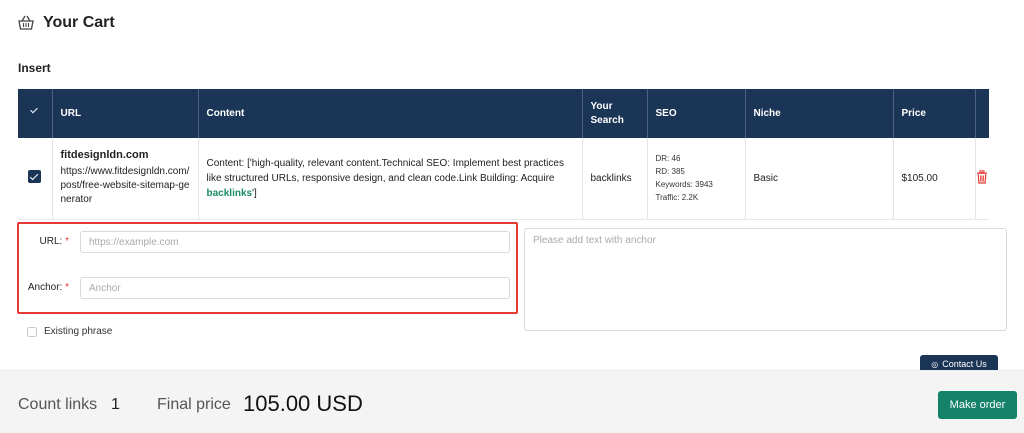  Describe the element at coordinates (684, 185) in the screenshot. I see `seo-keywords: Keywords: 3943` at that location.